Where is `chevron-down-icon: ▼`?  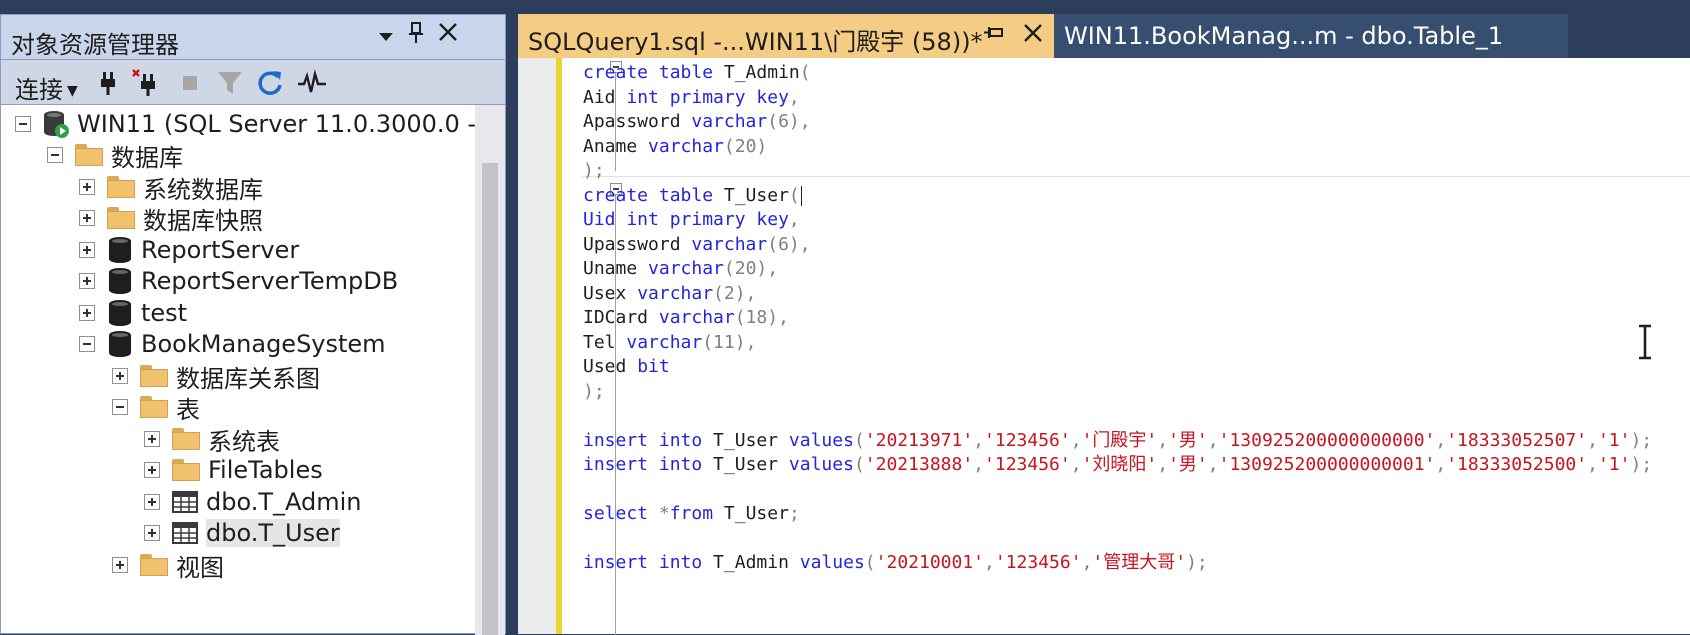
chevron-down-icon: ▼ is located at coordinates (72, 91).